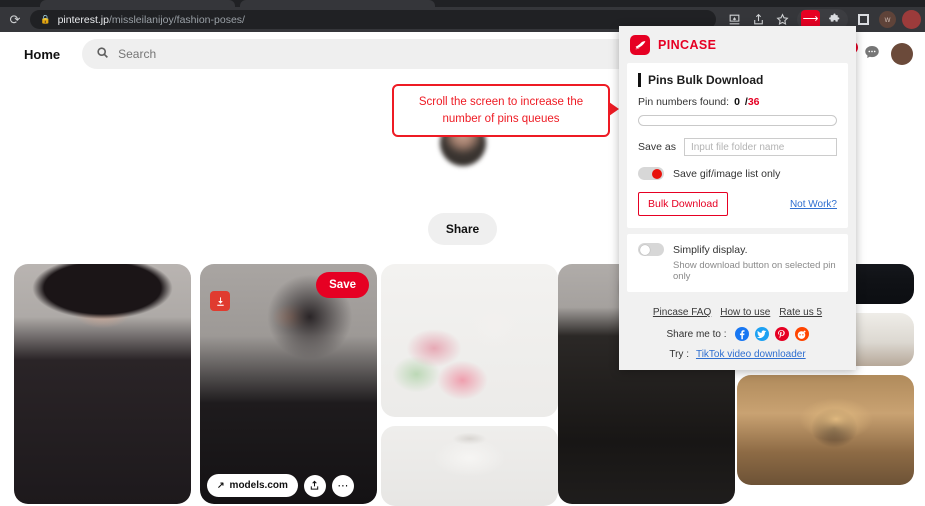  I want to click on browser-tabstrip, so click(462, 3).